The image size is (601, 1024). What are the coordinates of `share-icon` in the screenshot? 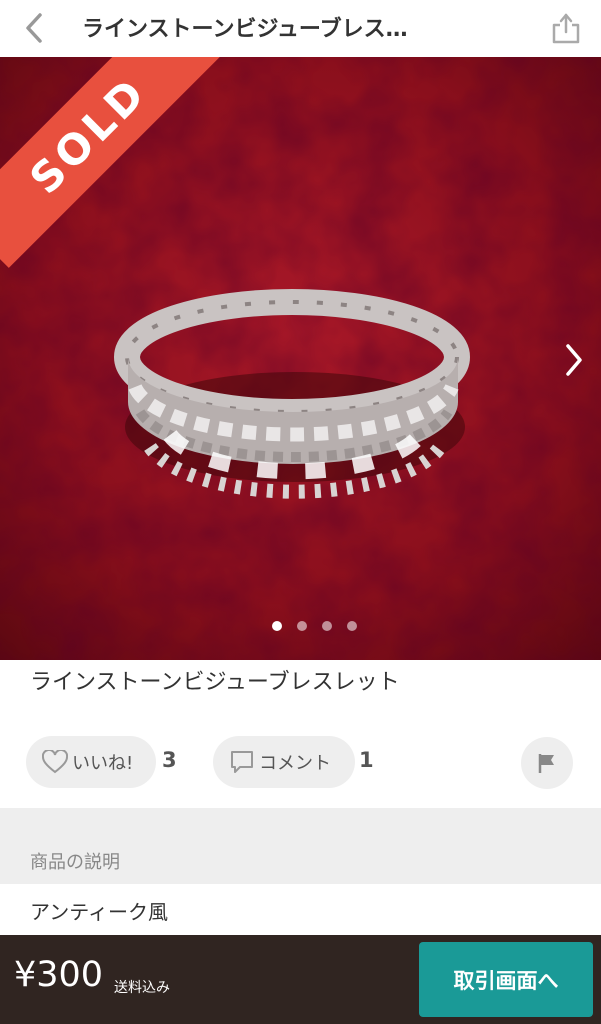 It's located at (566, 28).